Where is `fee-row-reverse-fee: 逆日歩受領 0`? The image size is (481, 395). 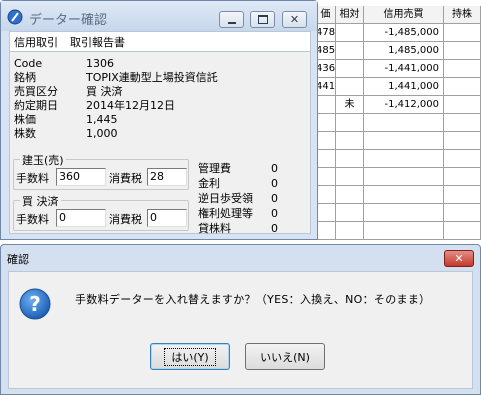 fee-row-reverse-fee: 逆日歩受領 0 is located at coordinates (238, 198).